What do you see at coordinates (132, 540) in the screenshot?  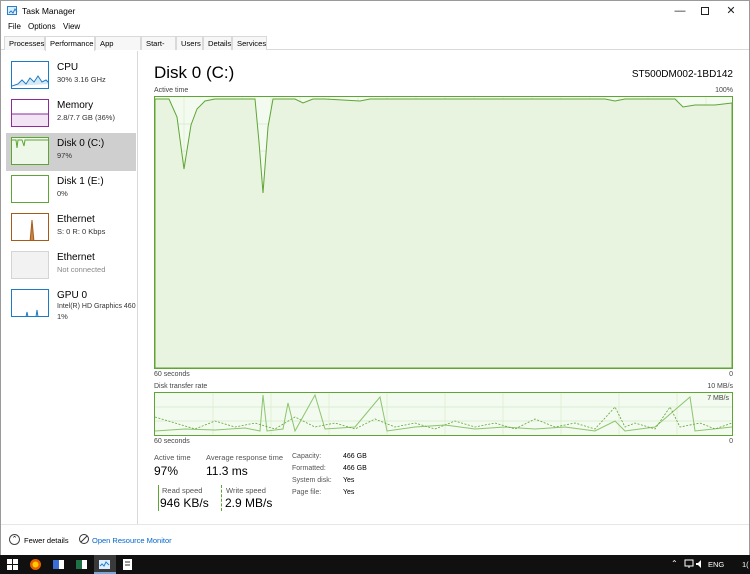 I see `open-resource-monitor-link: Open Resource Monitor` at bounding box center [132, 540].